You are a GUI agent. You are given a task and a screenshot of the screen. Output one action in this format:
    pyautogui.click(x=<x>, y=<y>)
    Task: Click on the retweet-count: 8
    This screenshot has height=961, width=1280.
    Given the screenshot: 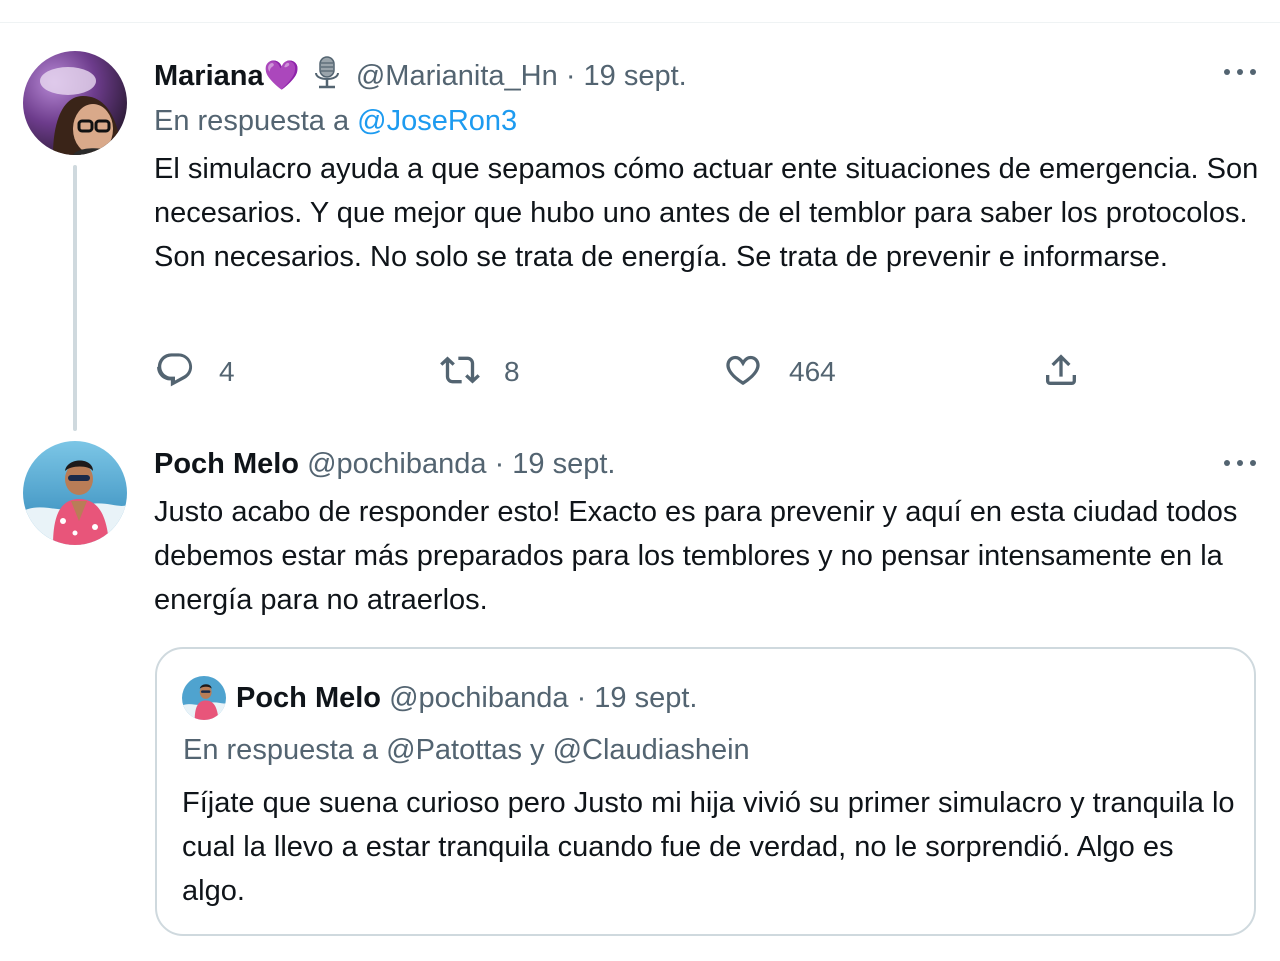 What is the action you would take?
    pyautogui.click(x=512, y=371)
    